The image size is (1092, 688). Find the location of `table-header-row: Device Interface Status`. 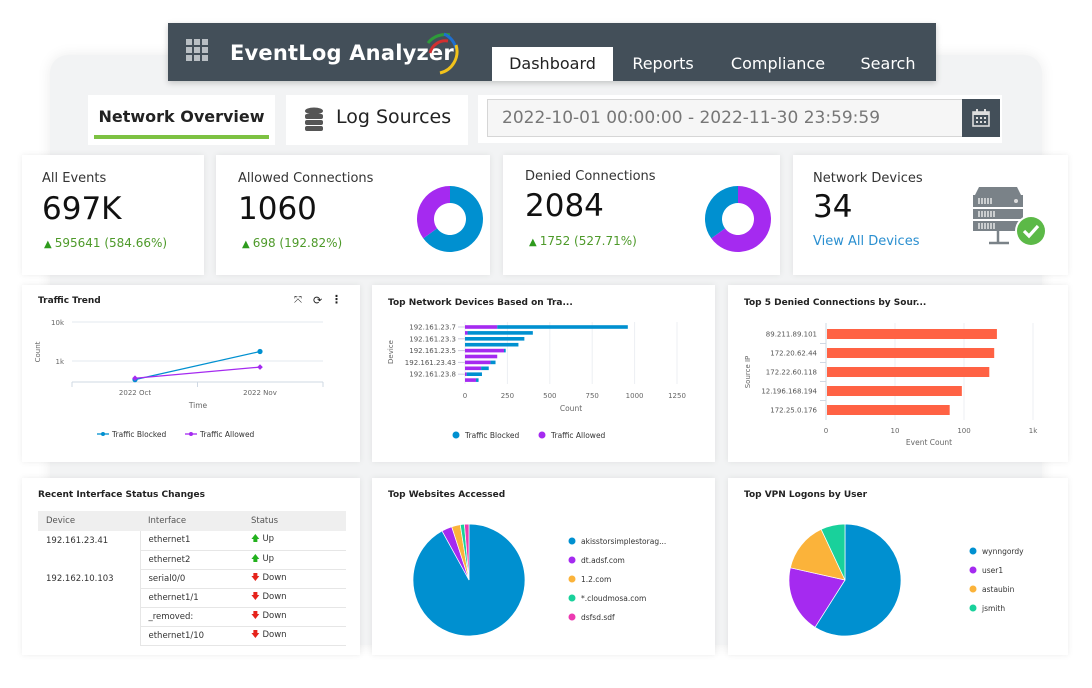

table-header-row: Device Interface Status is located at coordinates (192, 521).